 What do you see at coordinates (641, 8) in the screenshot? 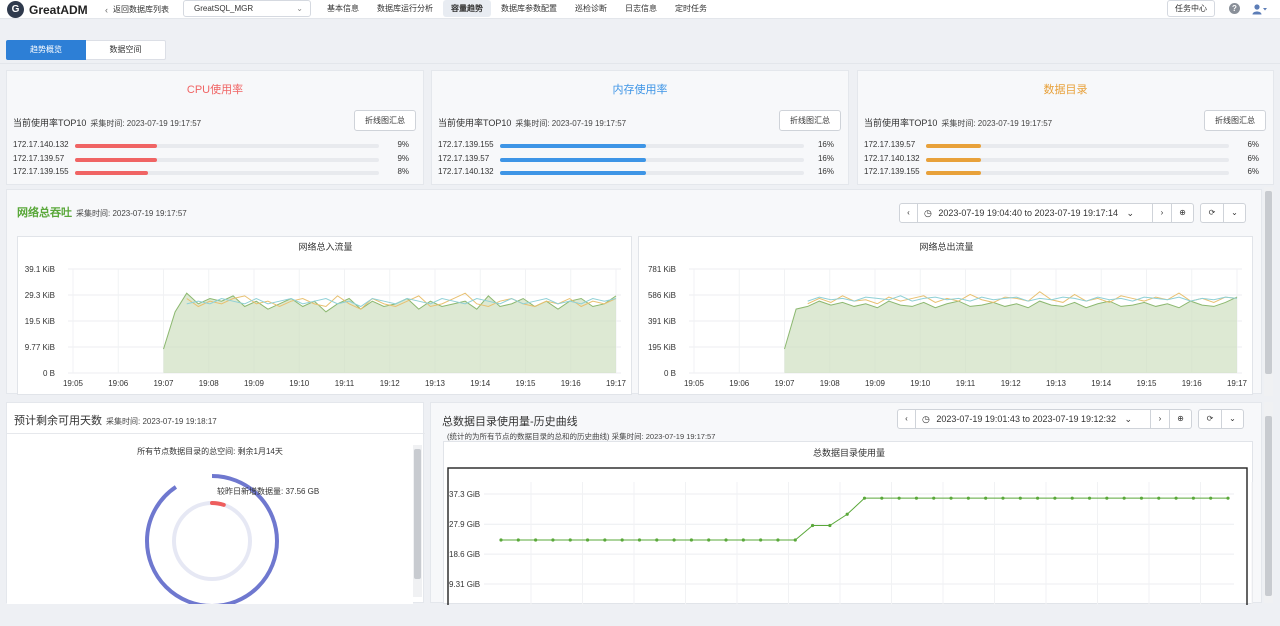
I see `nav-item-5: 日志信息` at bounding box center [641, 8].